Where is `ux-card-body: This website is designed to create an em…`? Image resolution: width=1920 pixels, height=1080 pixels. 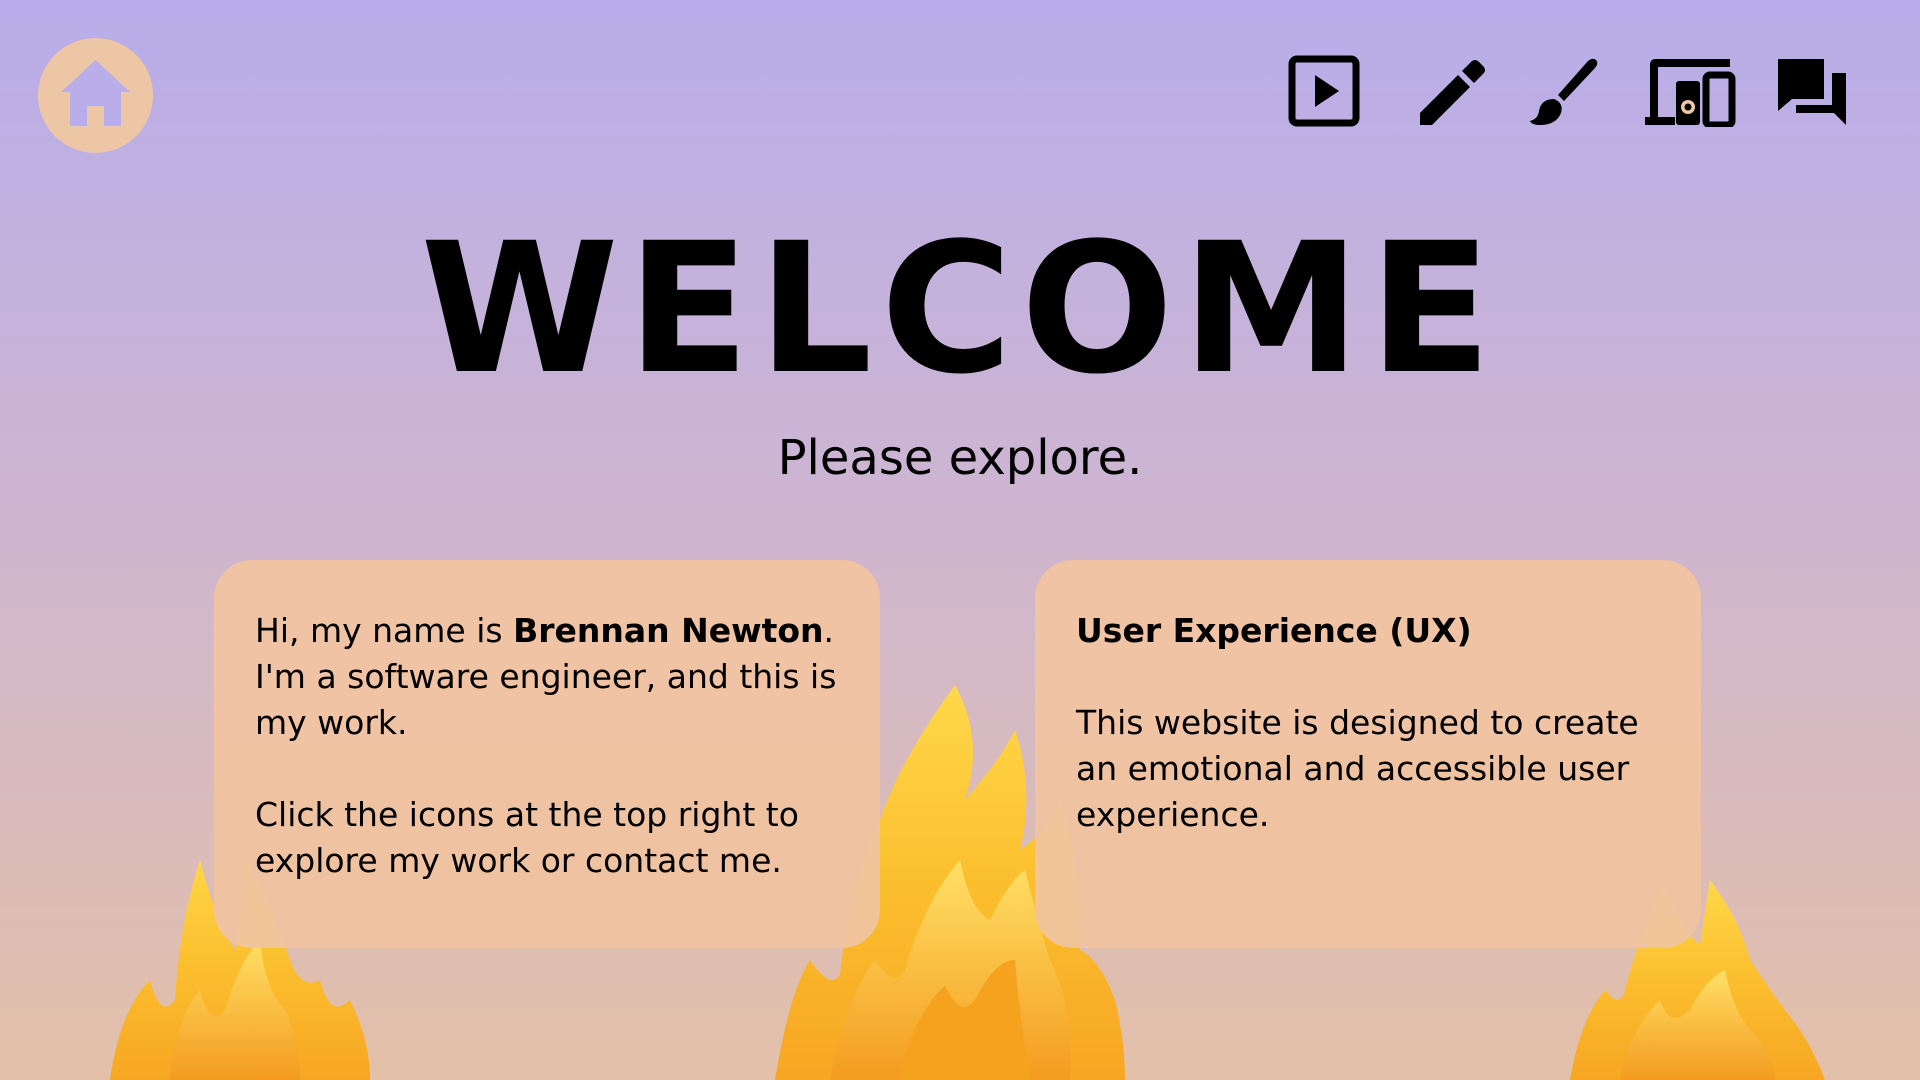
ux-card-body: This website is designed to create an em… is located at coordinates (1357, 768).